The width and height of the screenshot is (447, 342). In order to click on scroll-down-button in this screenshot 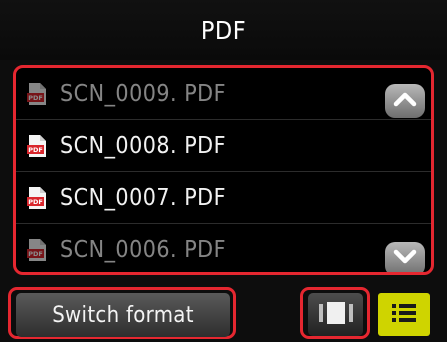, I will do `click(405, 257)`.